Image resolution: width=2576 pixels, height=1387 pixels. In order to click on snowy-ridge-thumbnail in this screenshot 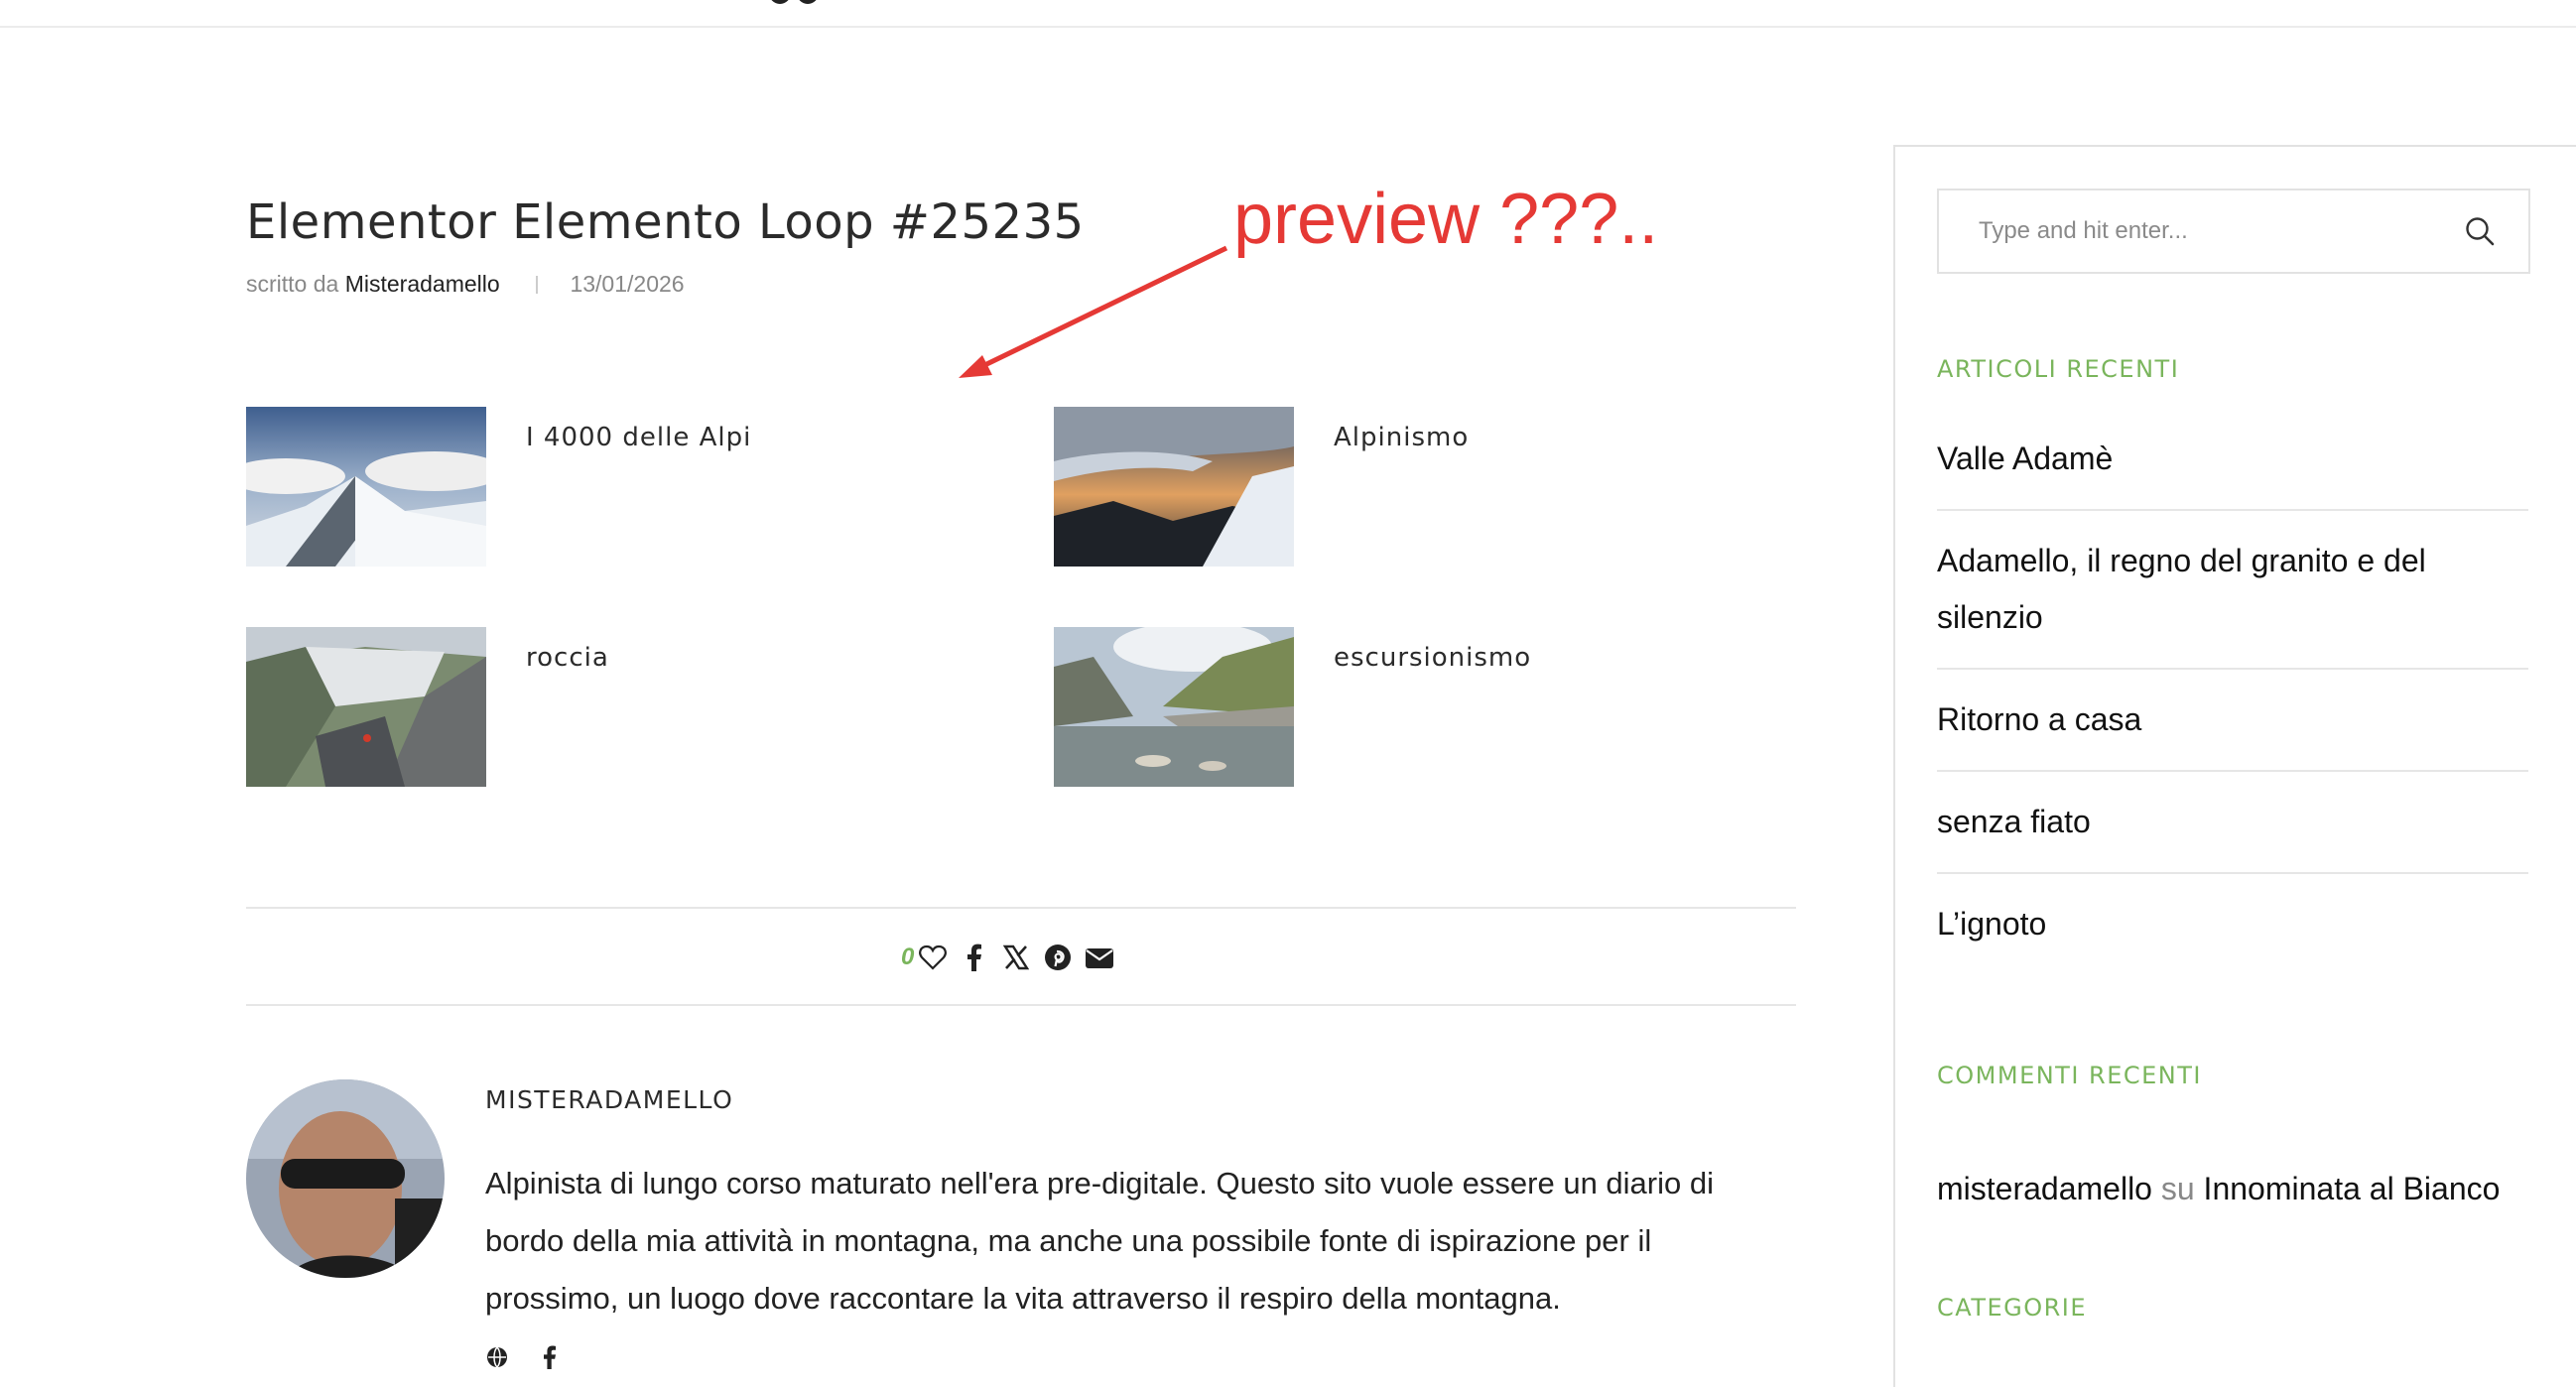, I will do `click(366, 487)`.